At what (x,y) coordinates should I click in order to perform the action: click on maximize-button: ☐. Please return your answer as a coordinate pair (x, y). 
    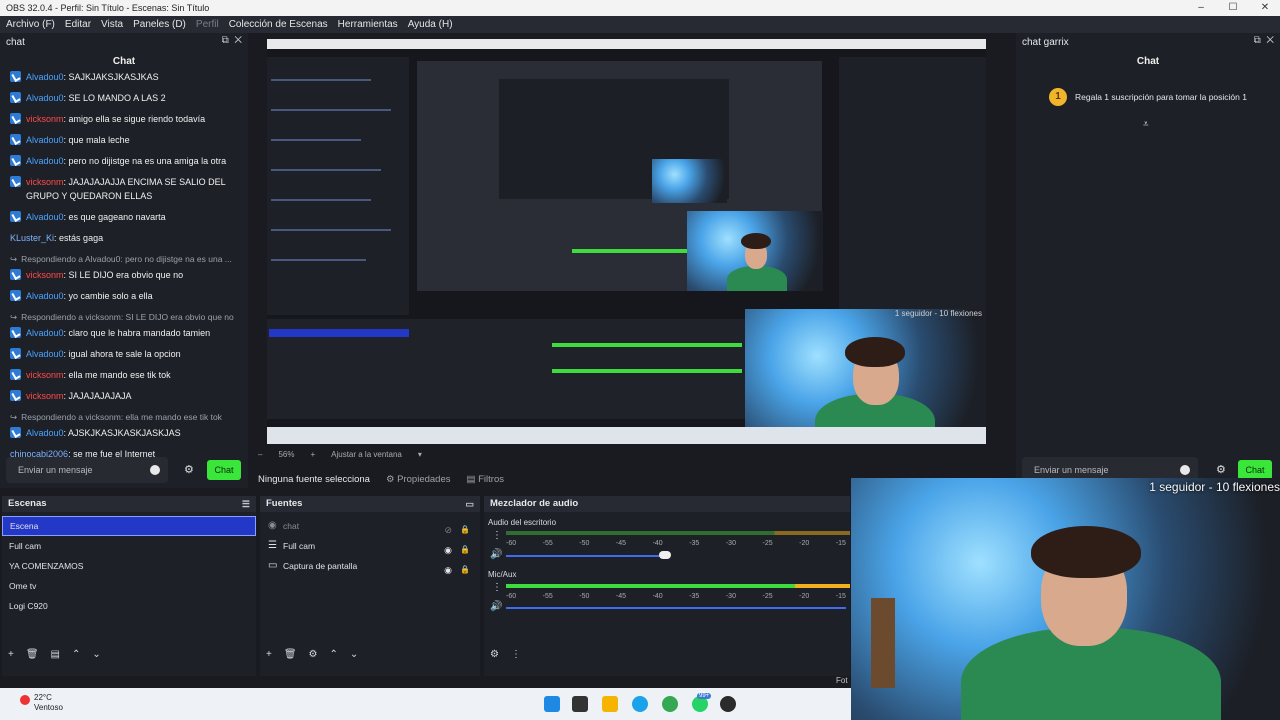
    Looking at the image, I should click on (1233, 8).